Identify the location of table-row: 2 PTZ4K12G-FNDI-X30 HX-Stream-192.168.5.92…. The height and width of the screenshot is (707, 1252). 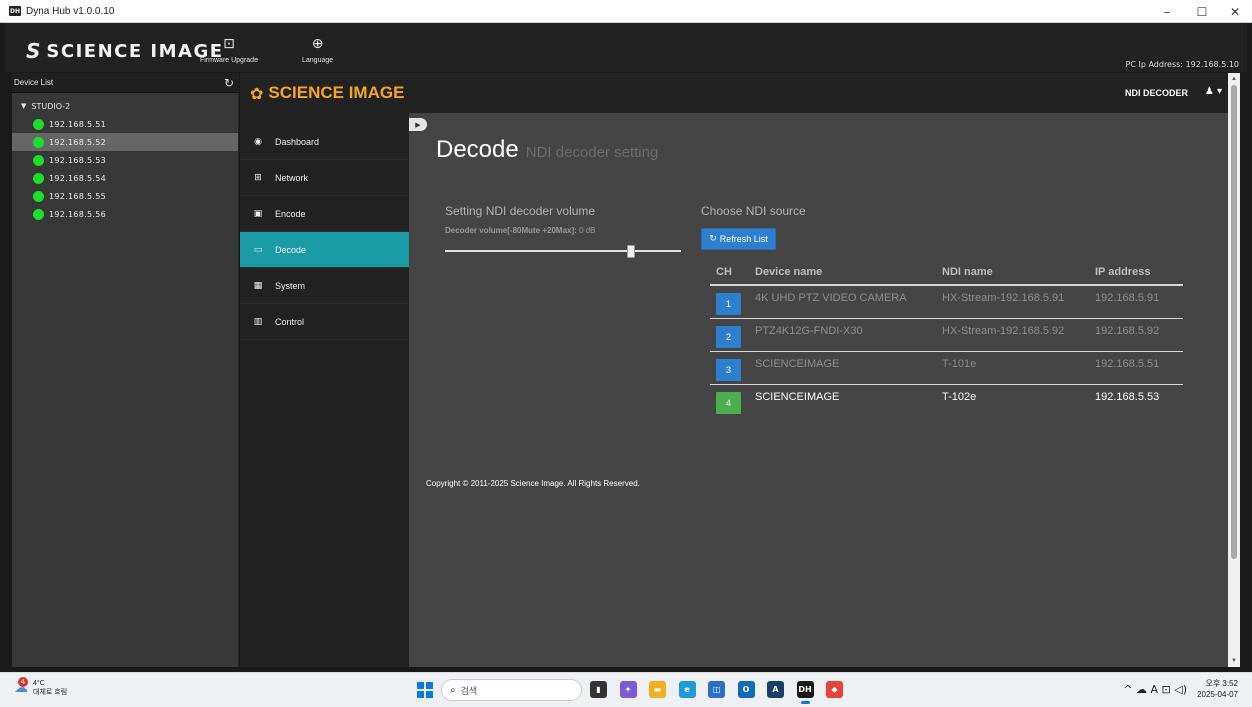
(946, 335).